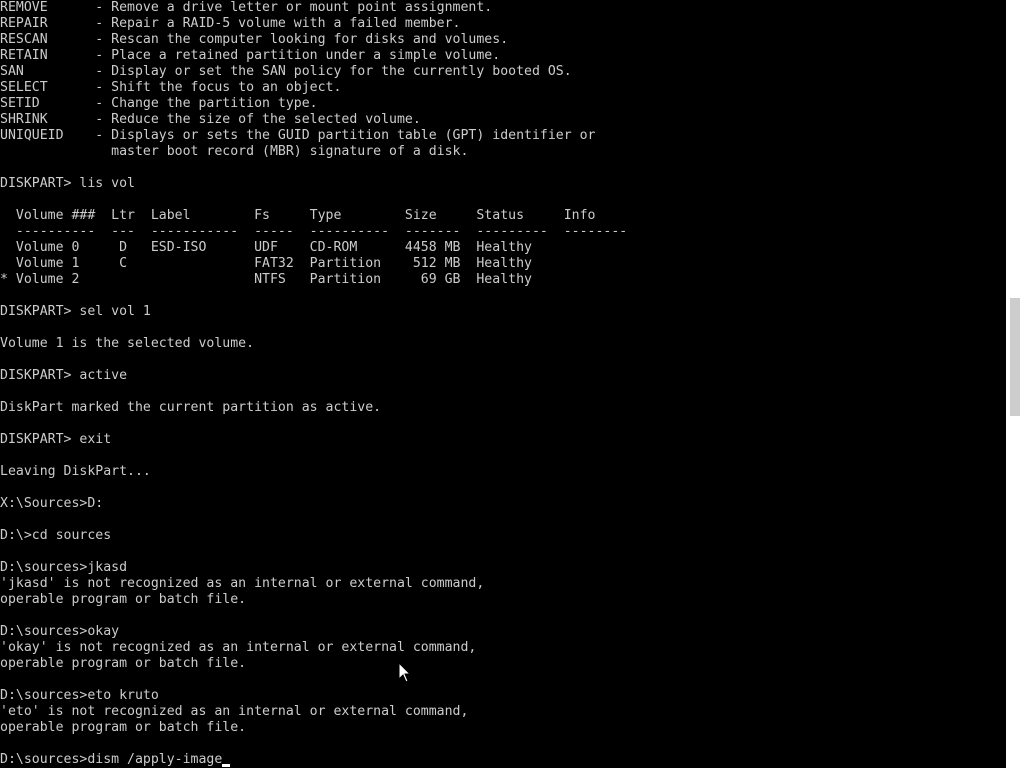  Describe the element at coordinates (171, 87) in the screenshot. I see `console-line: SELECT - Shift the focus to an object.` at that location.